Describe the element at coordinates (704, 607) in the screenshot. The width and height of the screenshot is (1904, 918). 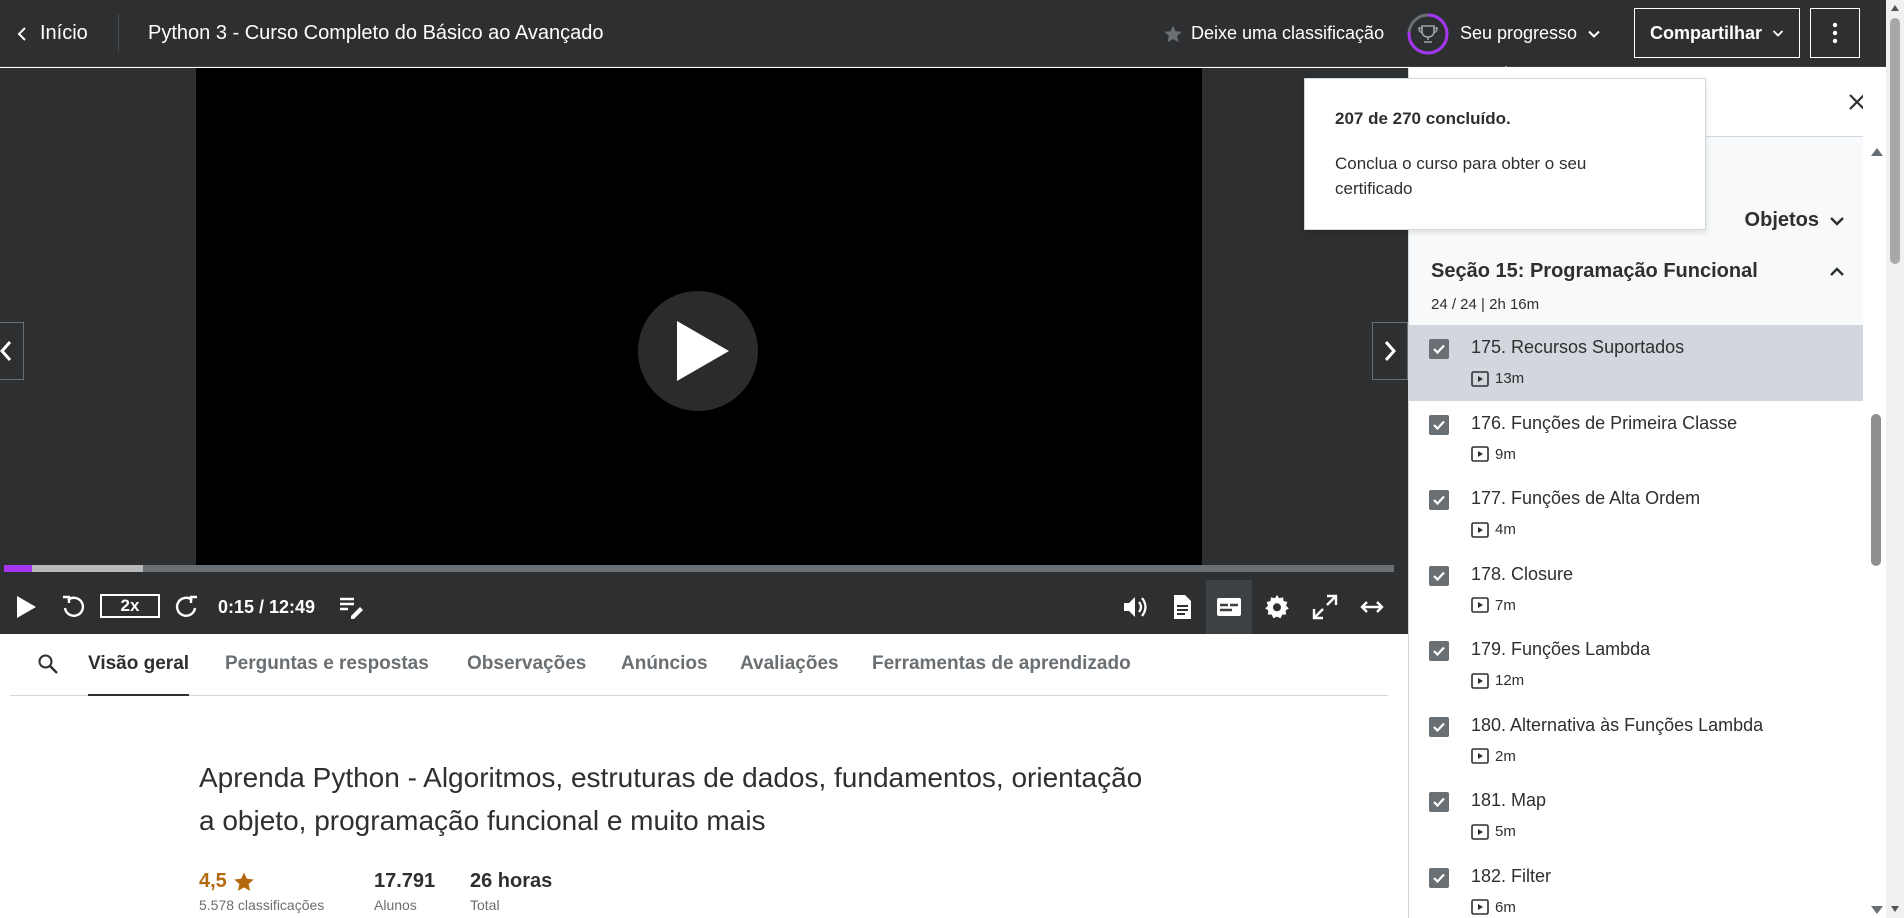
I see `player-controls: 2x 0:15 / 12:49` at that location.